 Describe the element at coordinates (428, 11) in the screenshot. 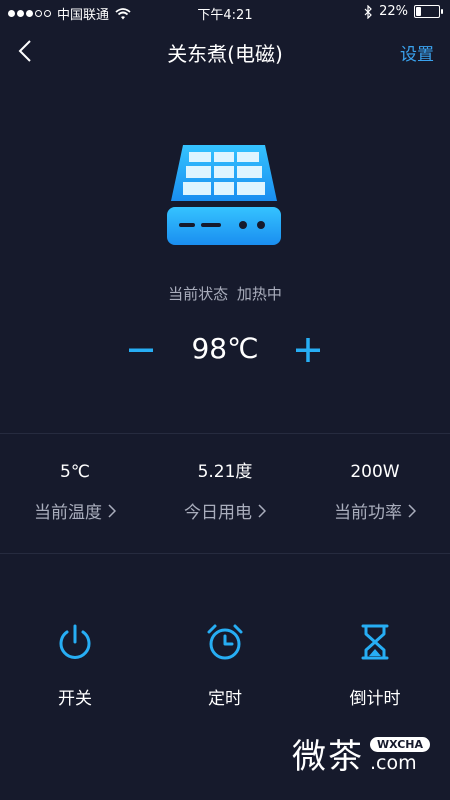

I see `battery-icon` at that location.